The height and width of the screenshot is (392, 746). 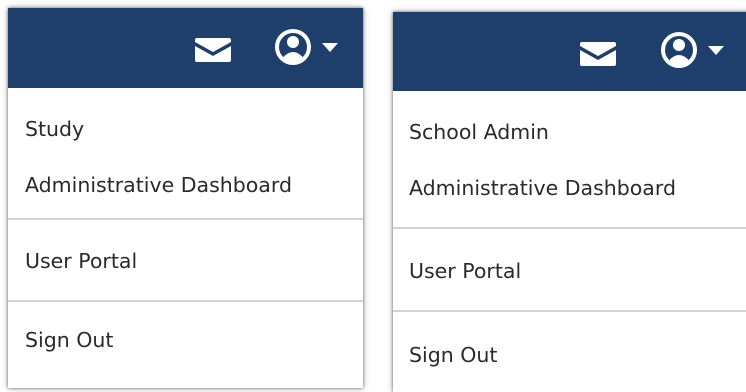 I want to click on menu-item-school-admin: School Admin, so click(x=569, y=132).